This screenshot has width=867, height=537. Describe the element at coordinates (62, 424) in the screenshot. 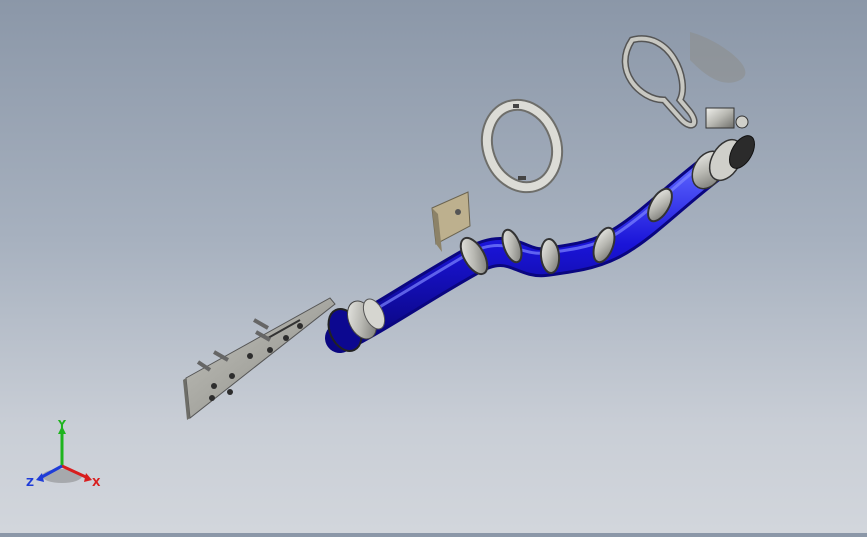

I see `y-axis-label: Y` at that location.